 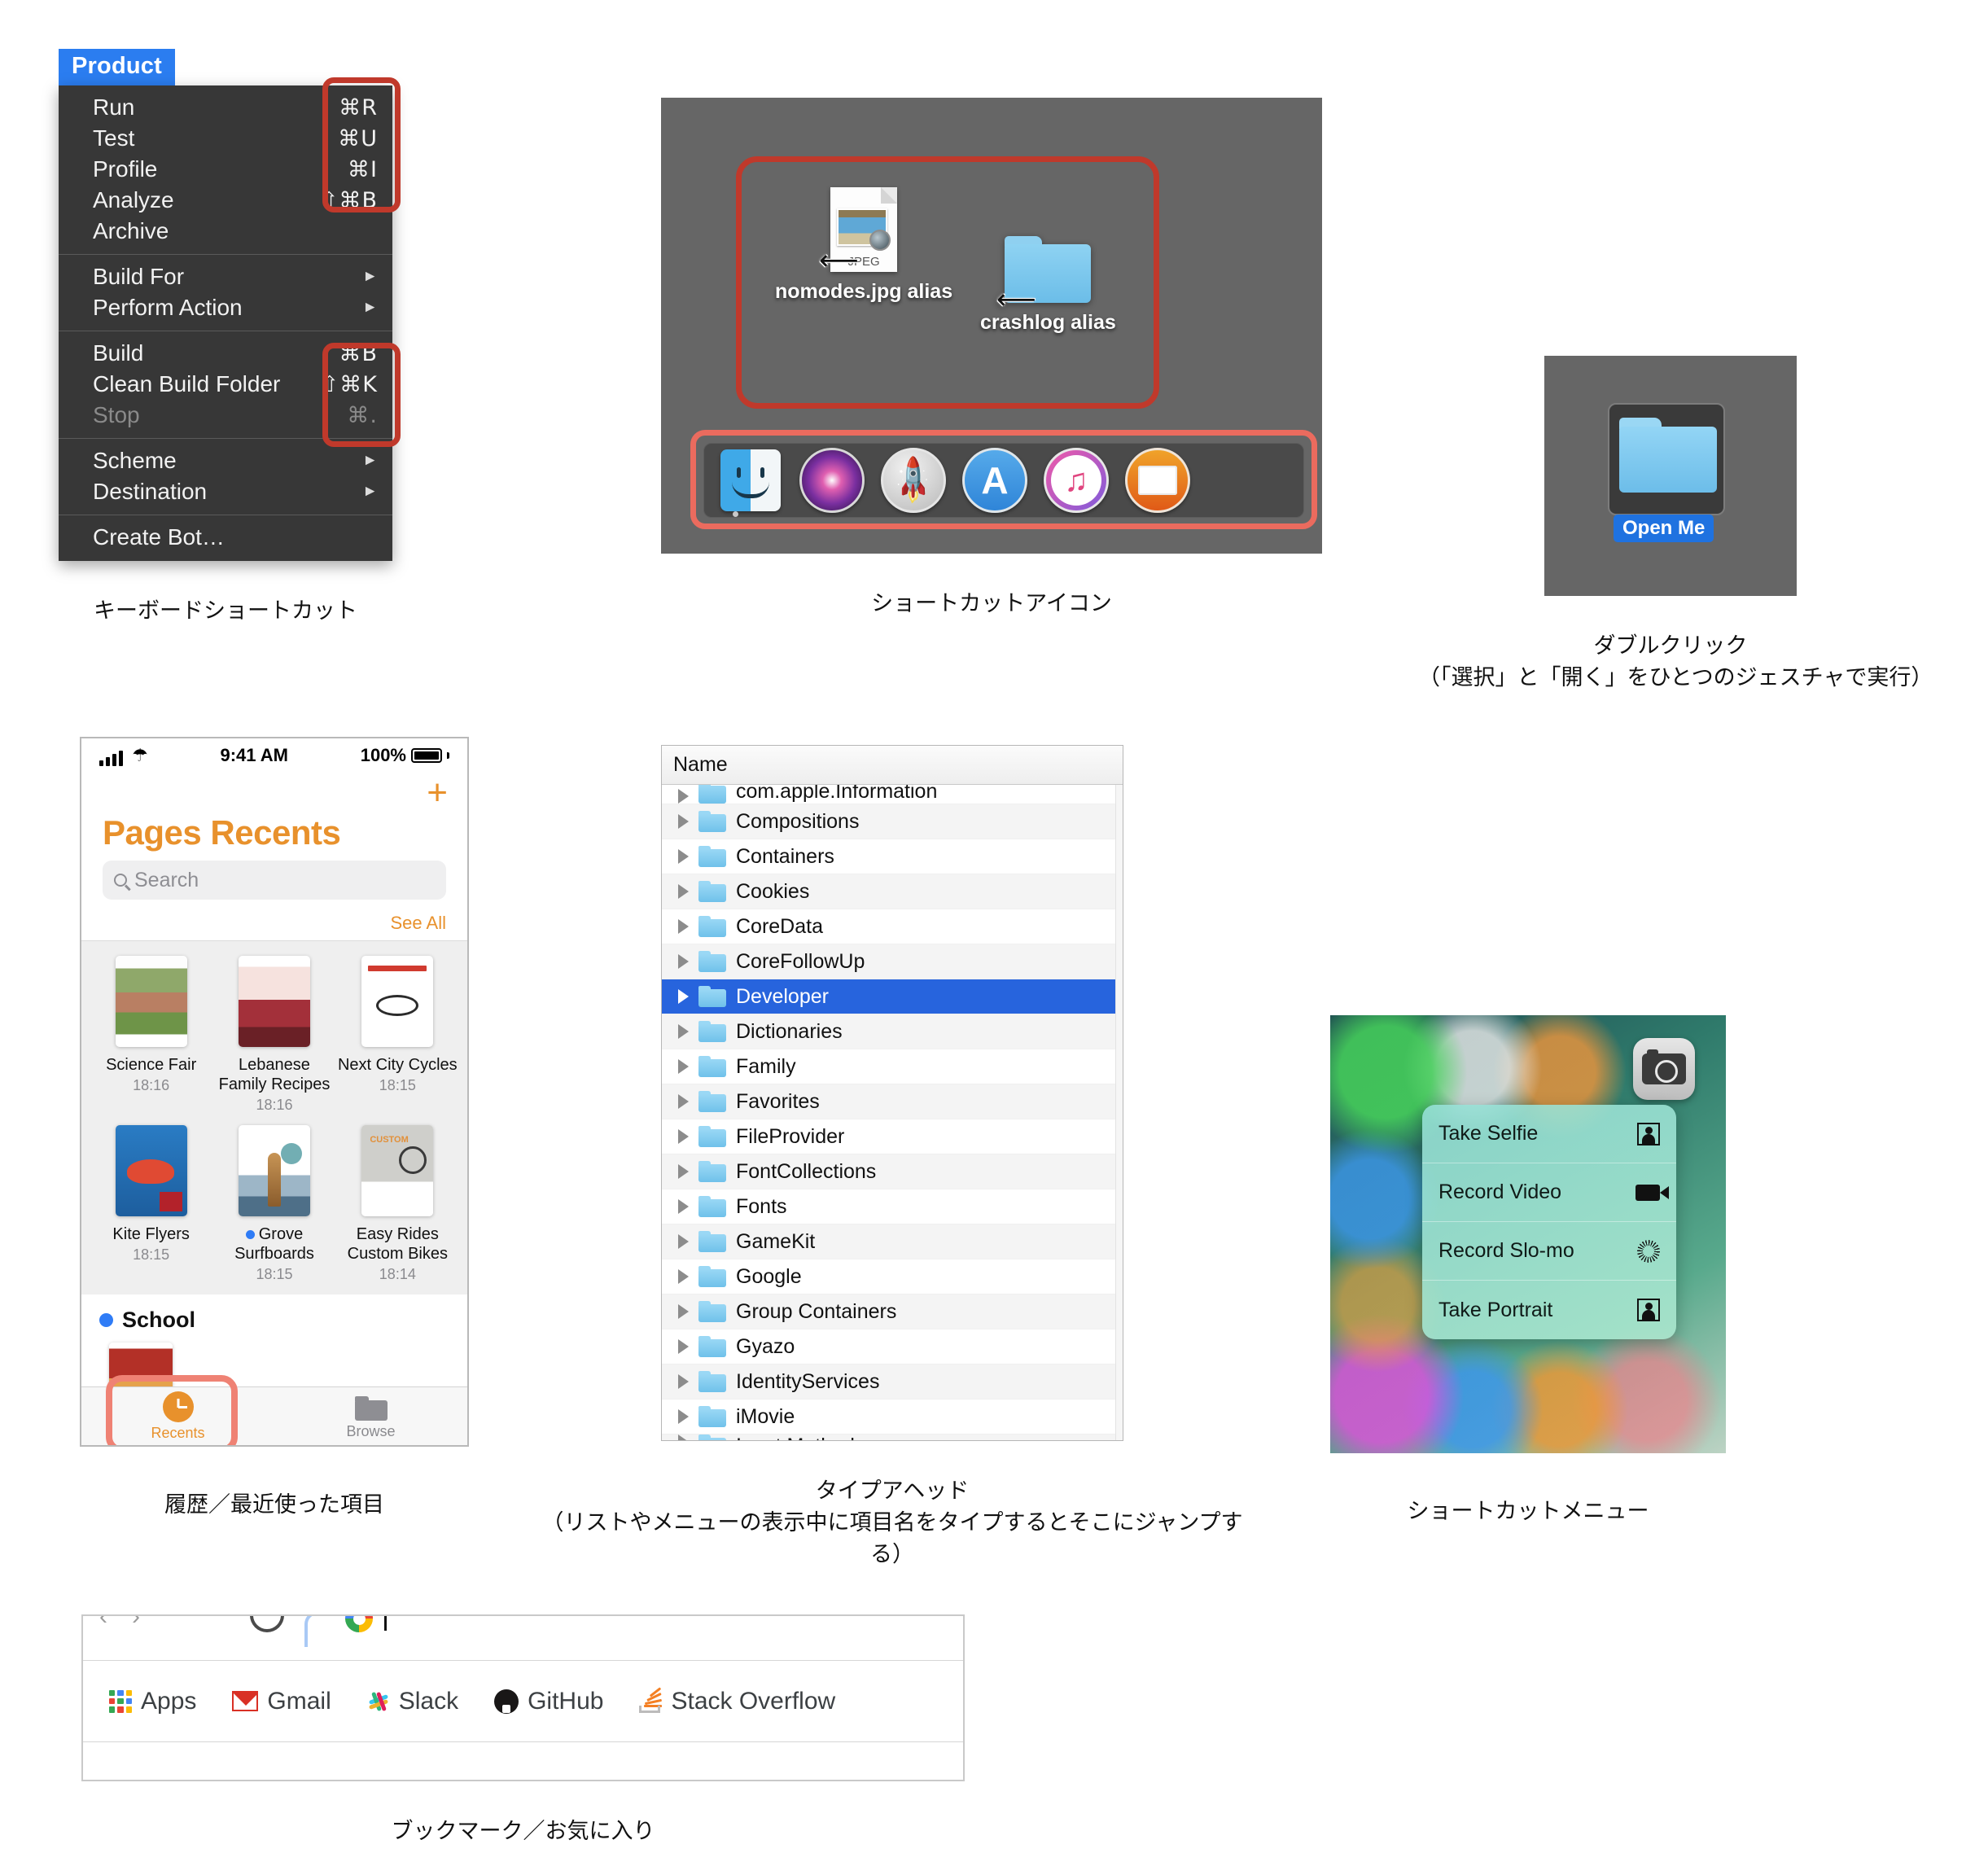 I want to click on document-card: Kite Flyers 18:15, so click(x=151, y=1204).